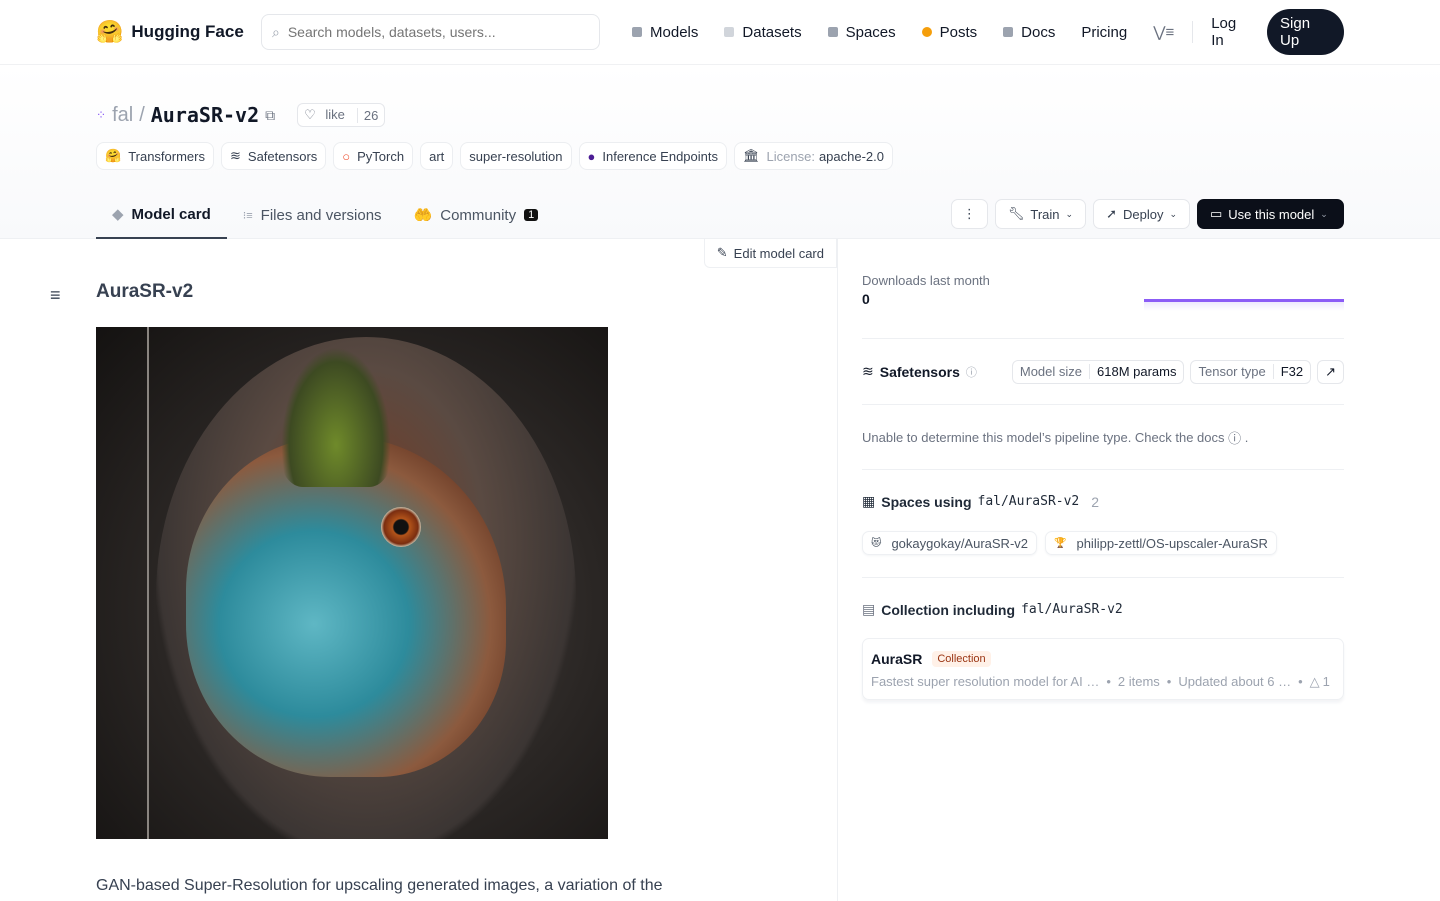  What do you see at coordinates (926, 280) in the screenshot?
I see `downloads-label: Downloads last month` at bounding box center [926, 280].